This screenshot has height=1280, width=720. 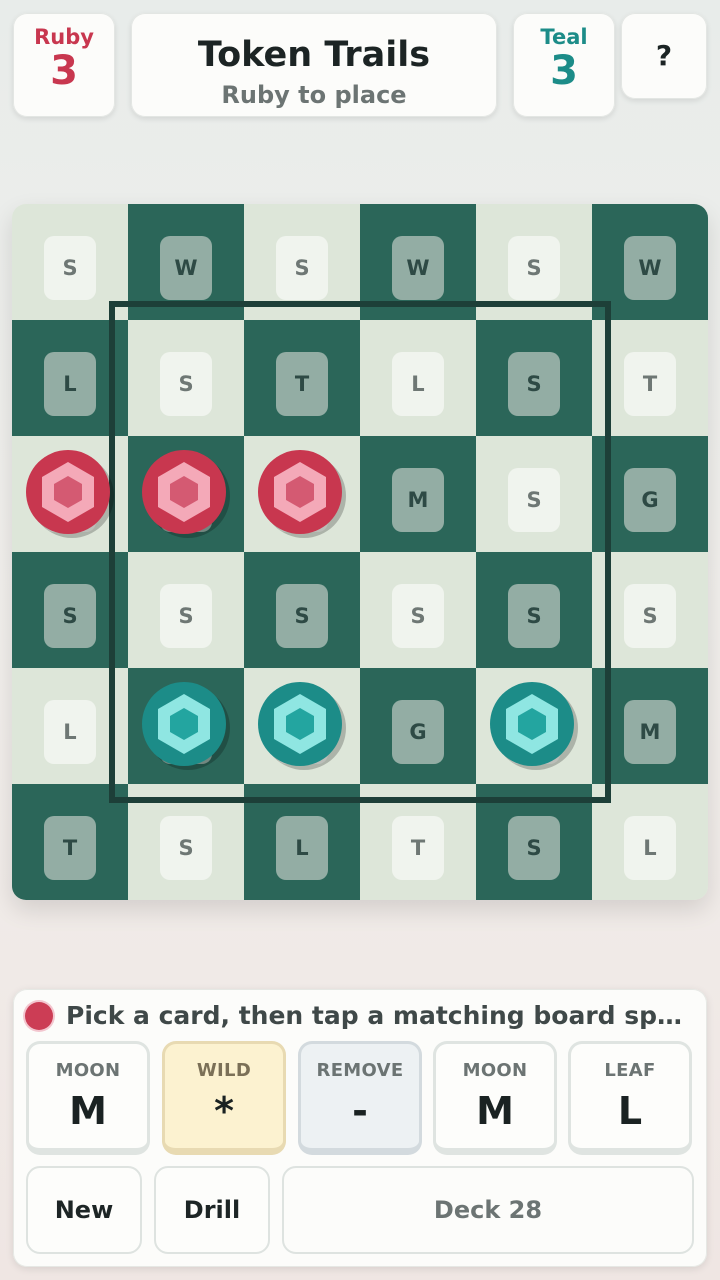 What do you see at coordinates (212, 1210) in the screenshot?
I see `drill-button: Drill` at bounding box center [212, 1210].